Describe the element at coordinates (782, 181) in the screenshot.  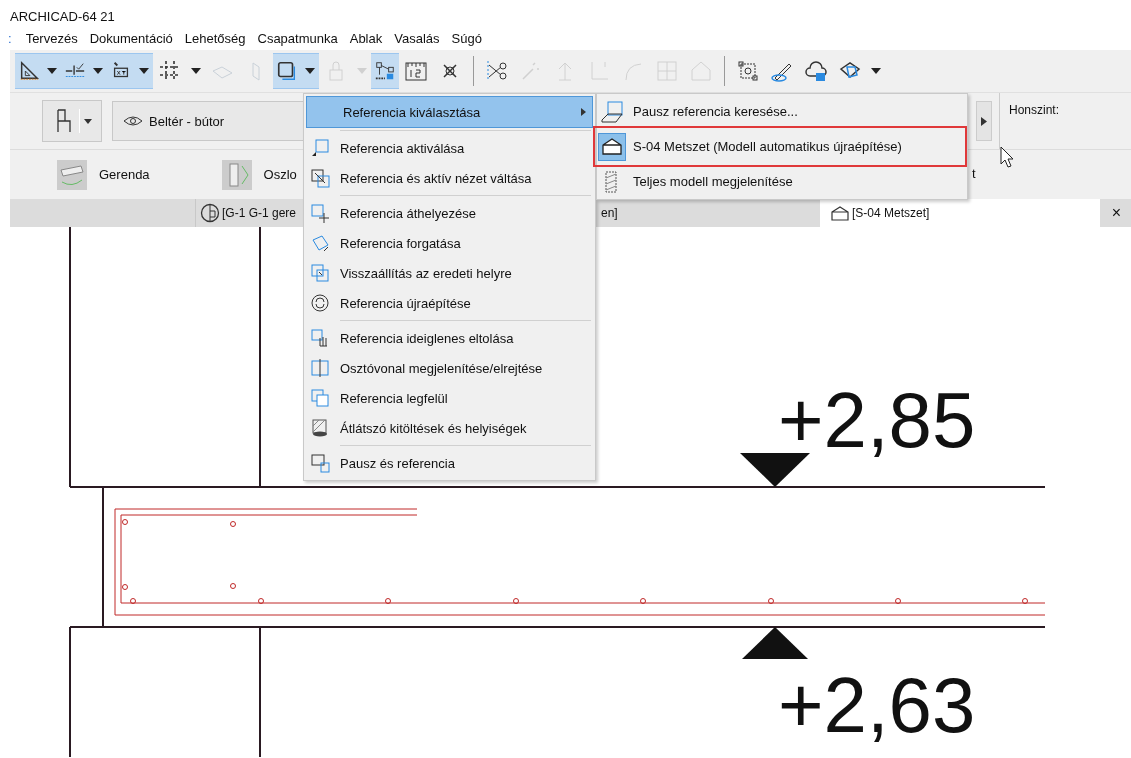
I see `menu-item: Teljes modell megjelenítése` at that location.